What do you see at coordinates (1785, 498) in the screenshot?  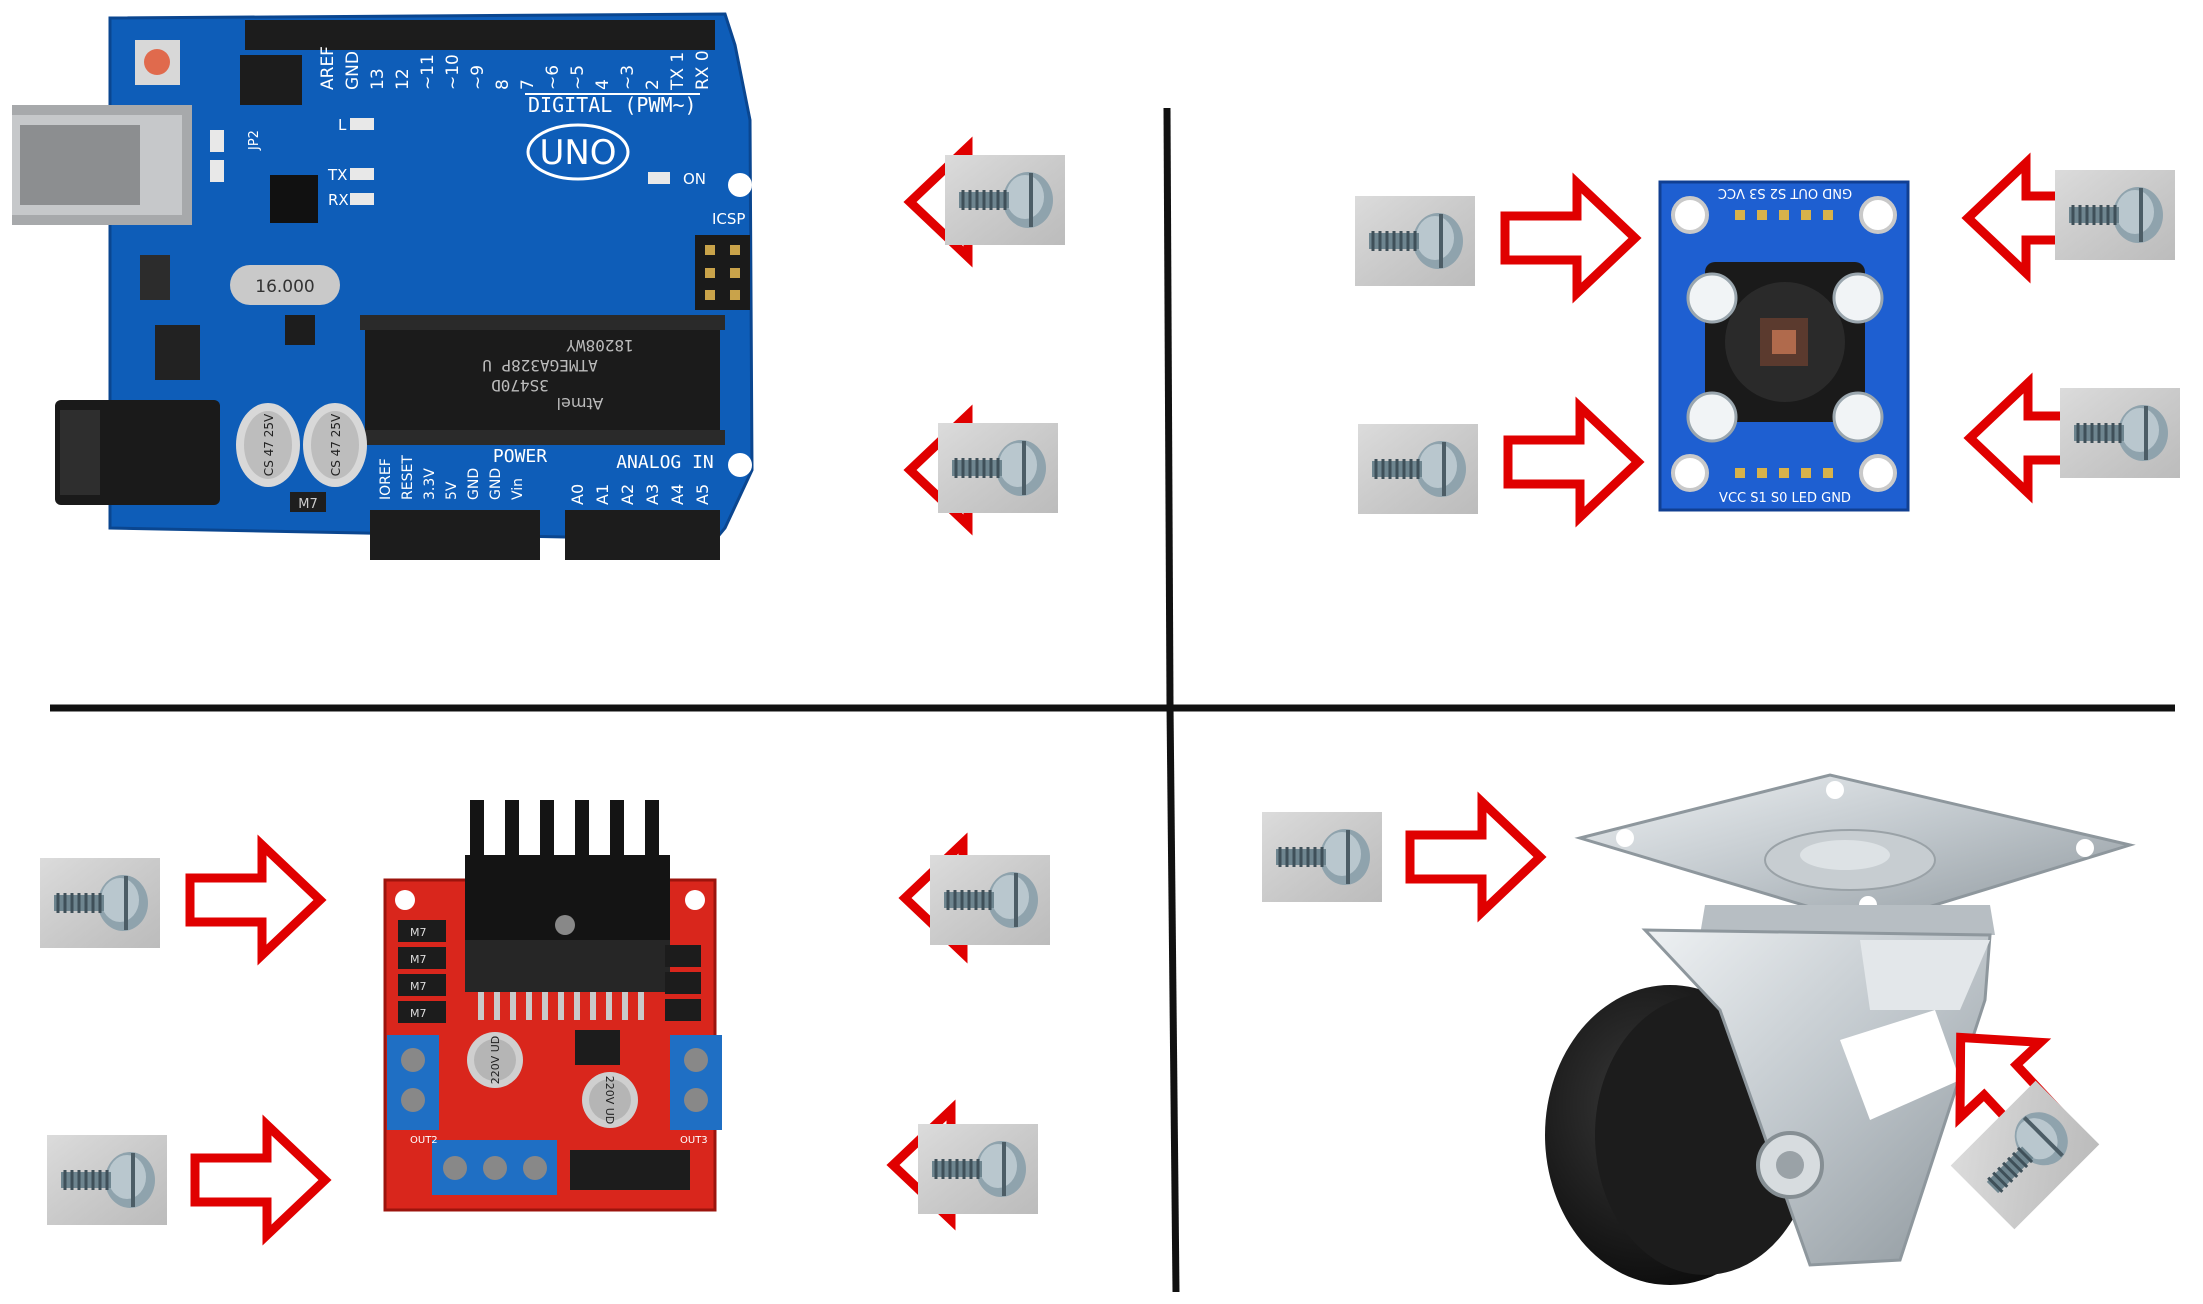 I see `sensor-bottom-pins: VCC S1 S0 LED GND` at bounding box center [1785, 498].